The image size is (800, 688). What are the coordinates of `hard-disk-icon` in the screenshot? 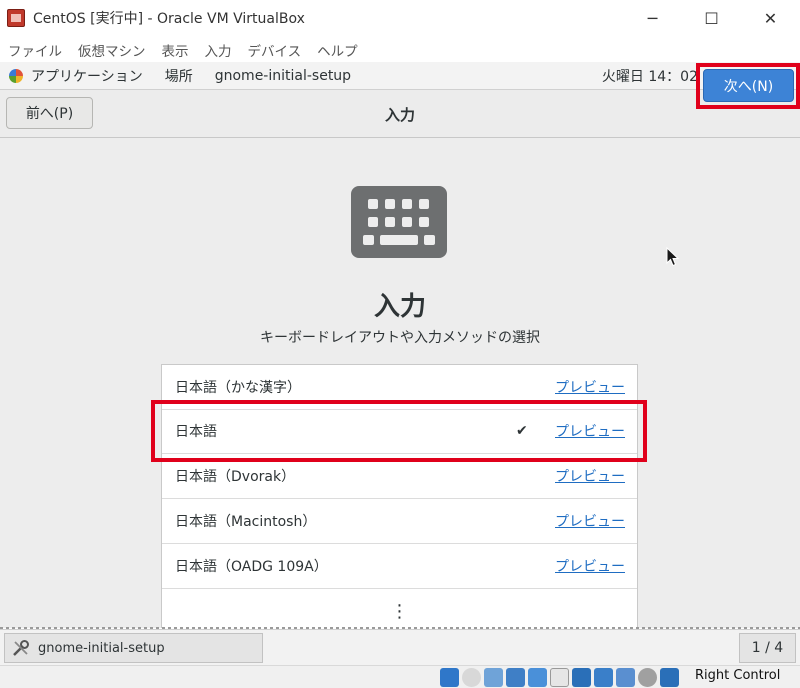 It's located at (449, 677).